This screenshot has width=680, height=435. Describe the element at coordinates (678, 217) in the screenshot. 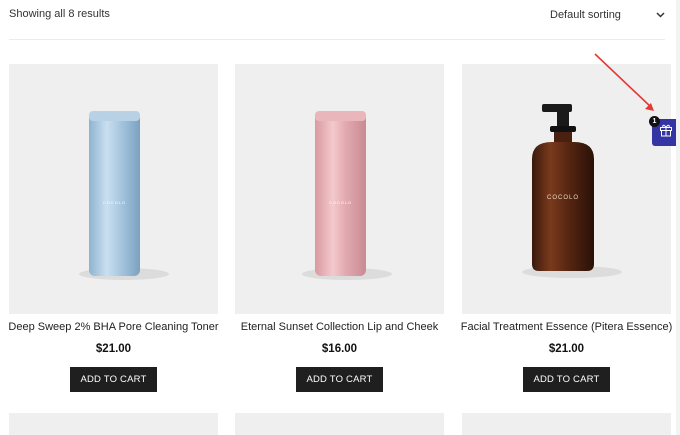

I see `scrollbar` at that location.